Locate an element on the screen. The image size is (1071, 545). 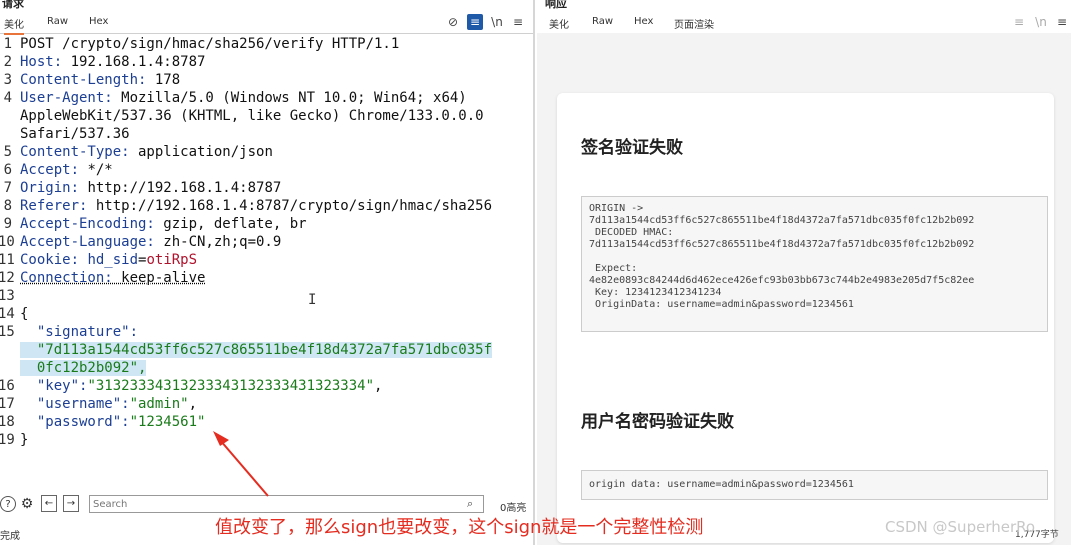
annotation-text: 值改变了，那么sign也要改变，这个sign就是一个完整性检测 is located at coordinates (459, 527).